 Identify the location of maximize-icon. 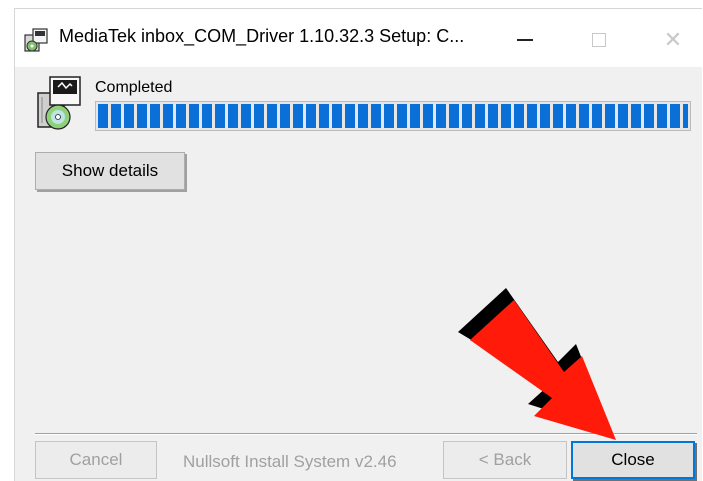
(599, 40).